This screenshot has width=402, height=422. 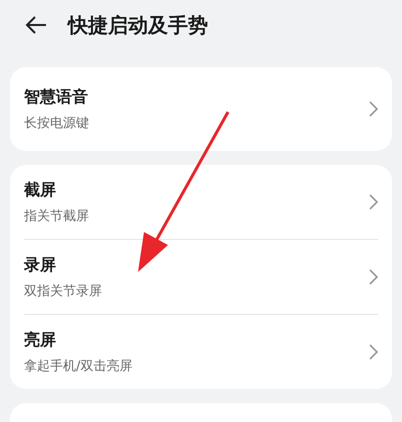 What do you see at coordinates (63, 291) in the screenshot?
I see `row-subtitle: 双指关节录屏` at bounding box center [63, 291].